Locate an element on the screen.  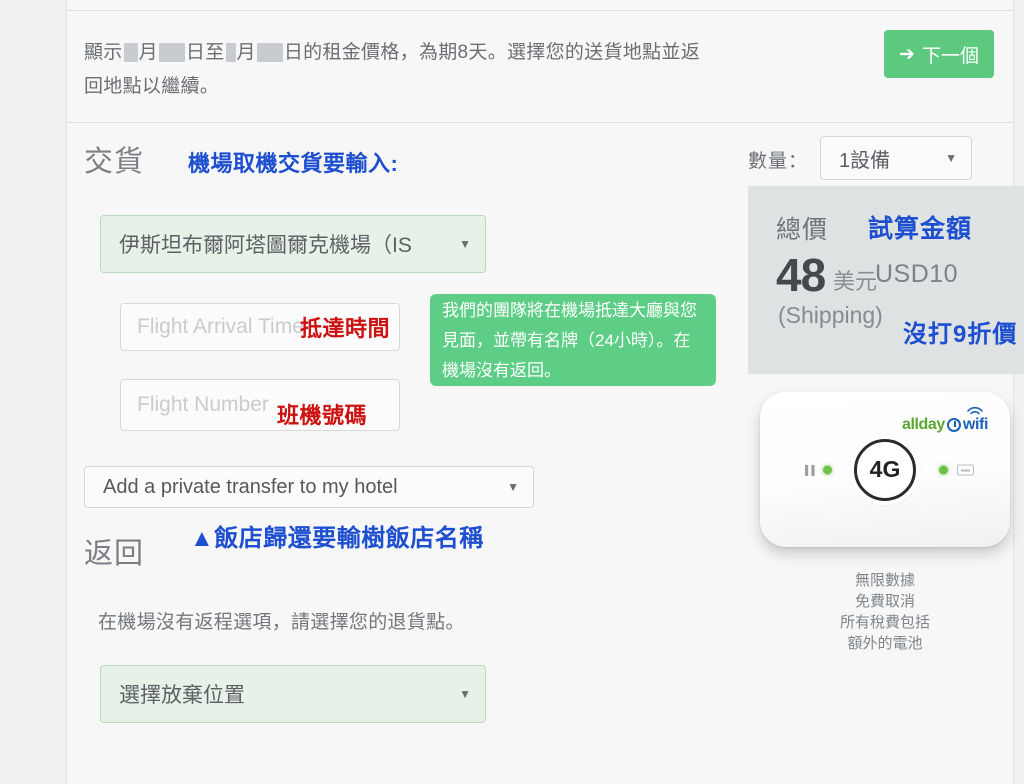
allday-wifi-logo: allday wifi is located at coordinates (945, 425).